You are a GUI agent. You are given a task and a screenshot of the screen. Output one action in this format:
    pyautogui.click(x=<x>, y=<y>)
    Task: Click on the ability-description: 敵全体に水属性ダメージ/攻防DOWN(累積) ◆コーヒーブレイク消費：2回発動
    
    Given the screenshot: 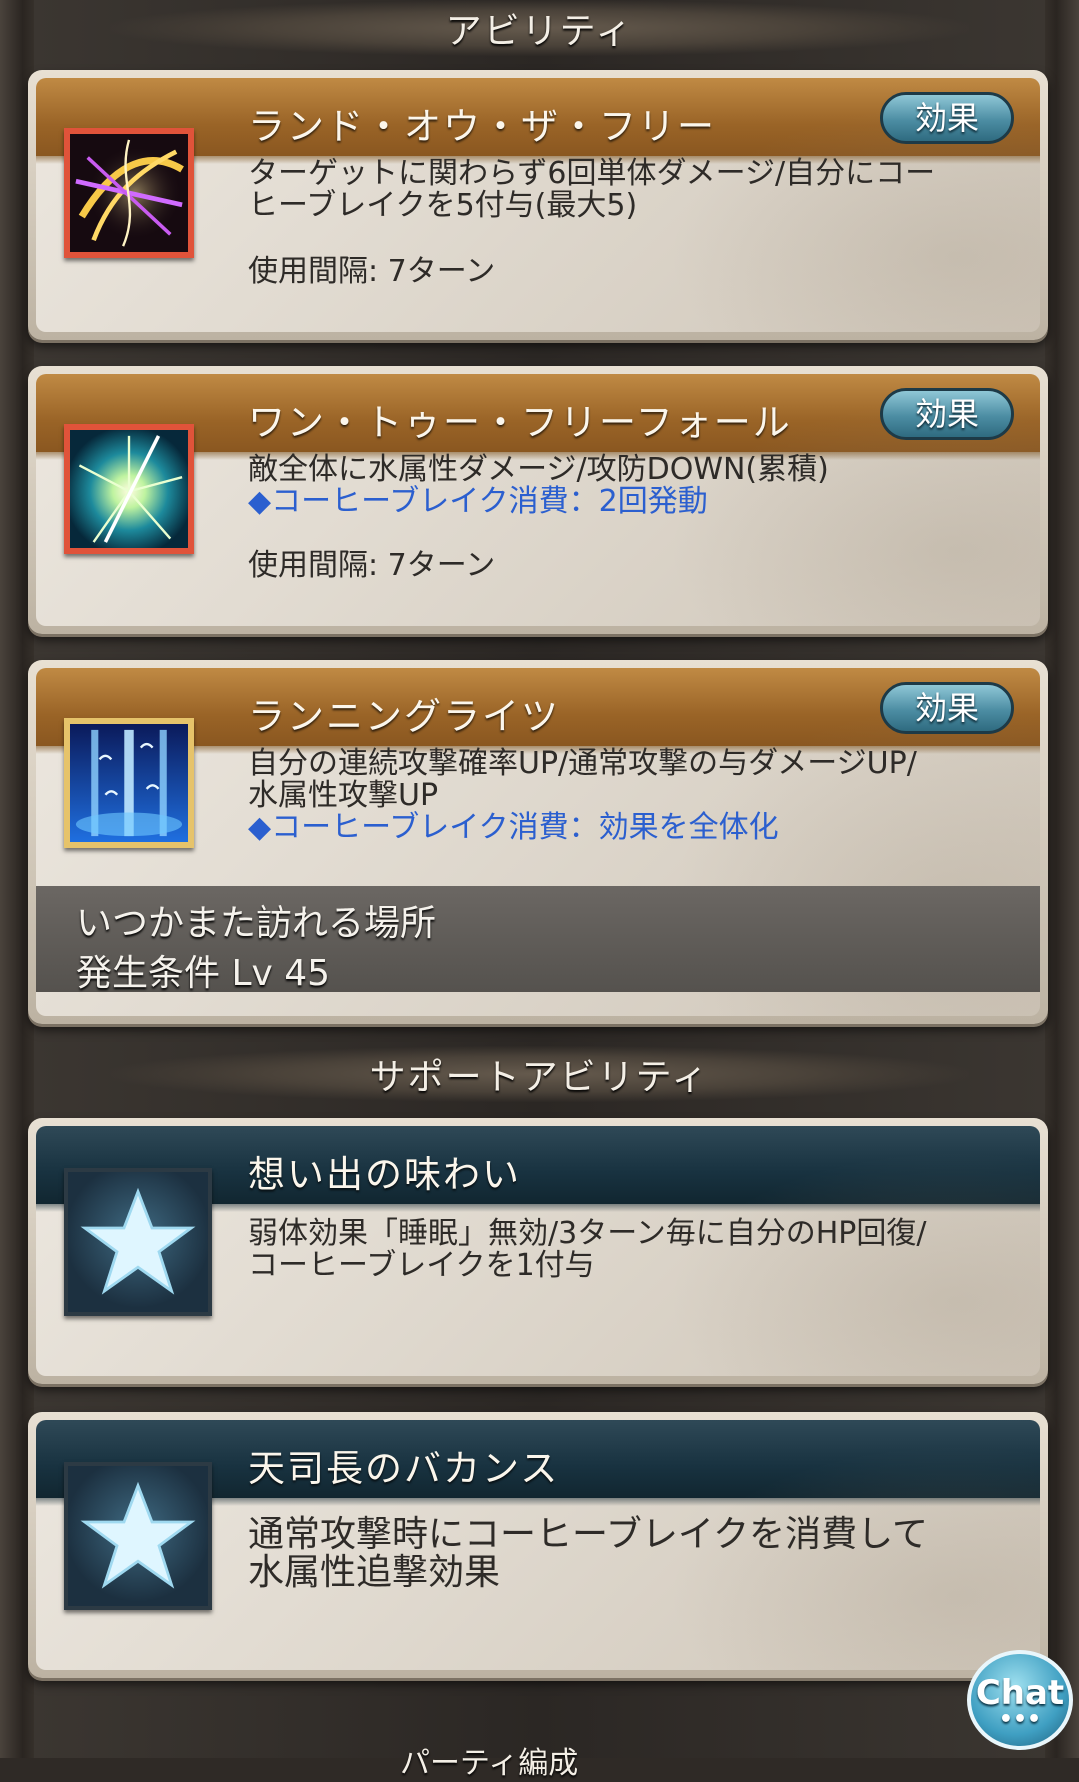 What is the action you would take?
    pyautogui.click(x=538, y=485)
    